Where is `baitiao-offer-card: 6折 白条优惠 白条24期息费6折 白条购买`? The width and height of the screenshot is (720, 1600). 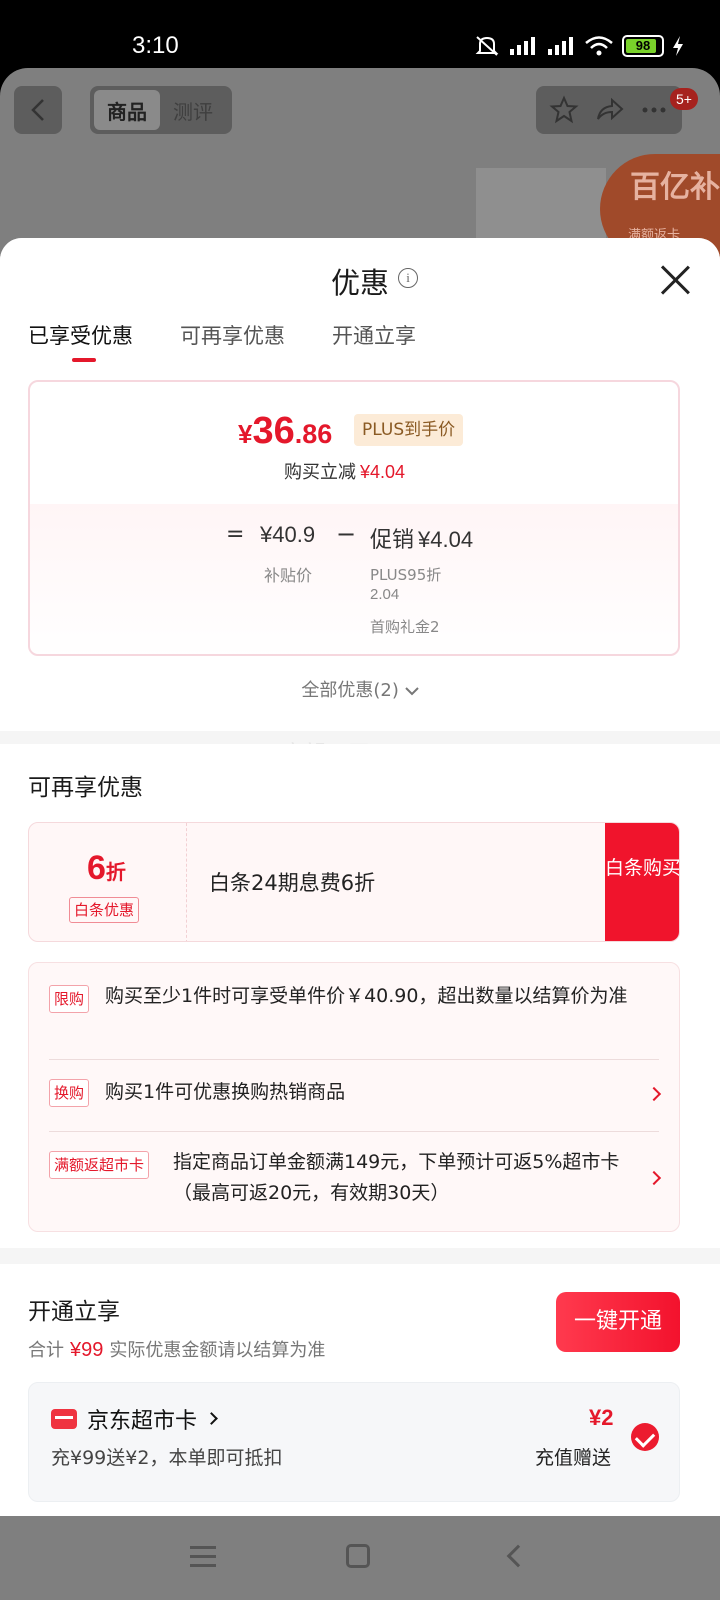 baitiao-offer-card: 6折 白条优惠 白条24期息费6折 白条购买 is located at coordinates (354, 882).